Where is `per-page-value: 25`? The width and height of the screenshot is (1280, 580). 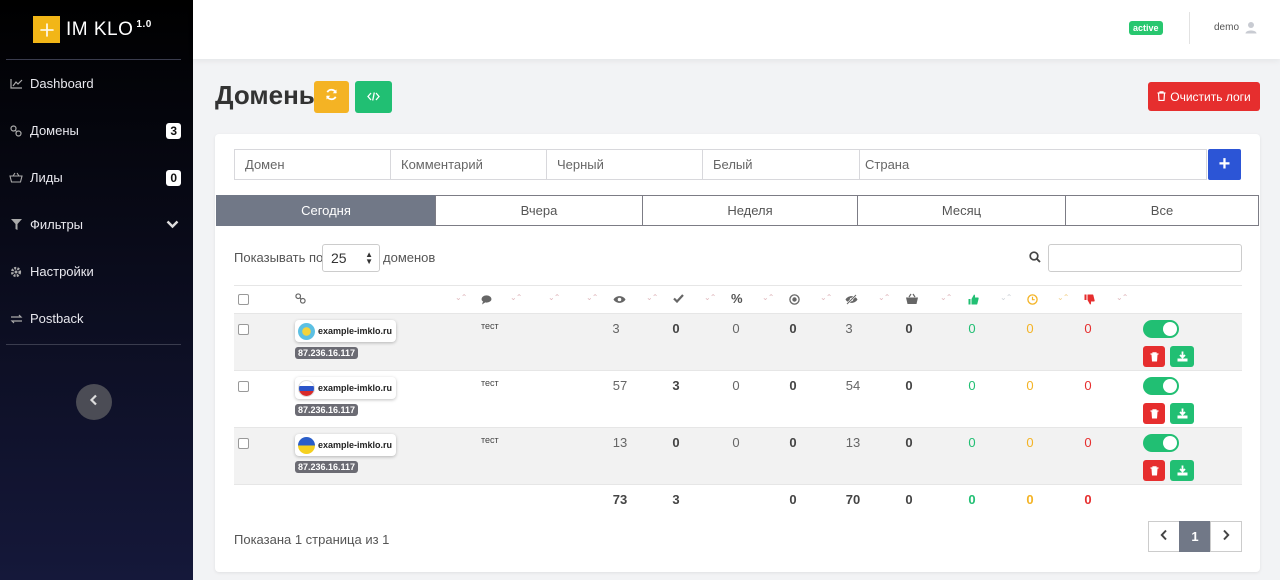
per-page-value: 25 is located at coordinates (339, 258).